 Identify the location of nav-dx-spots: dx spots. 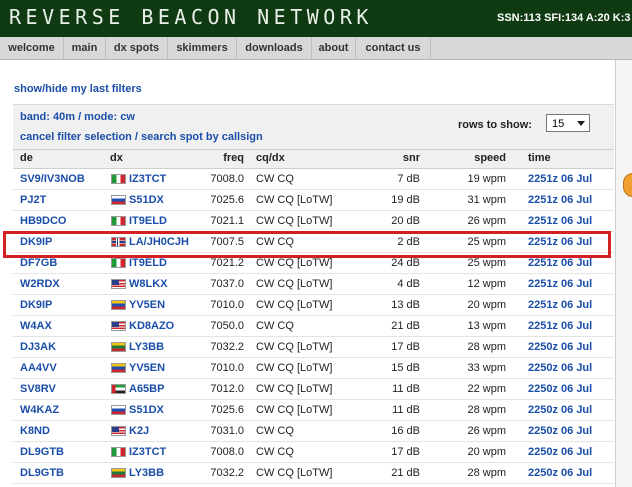
(137, 48).